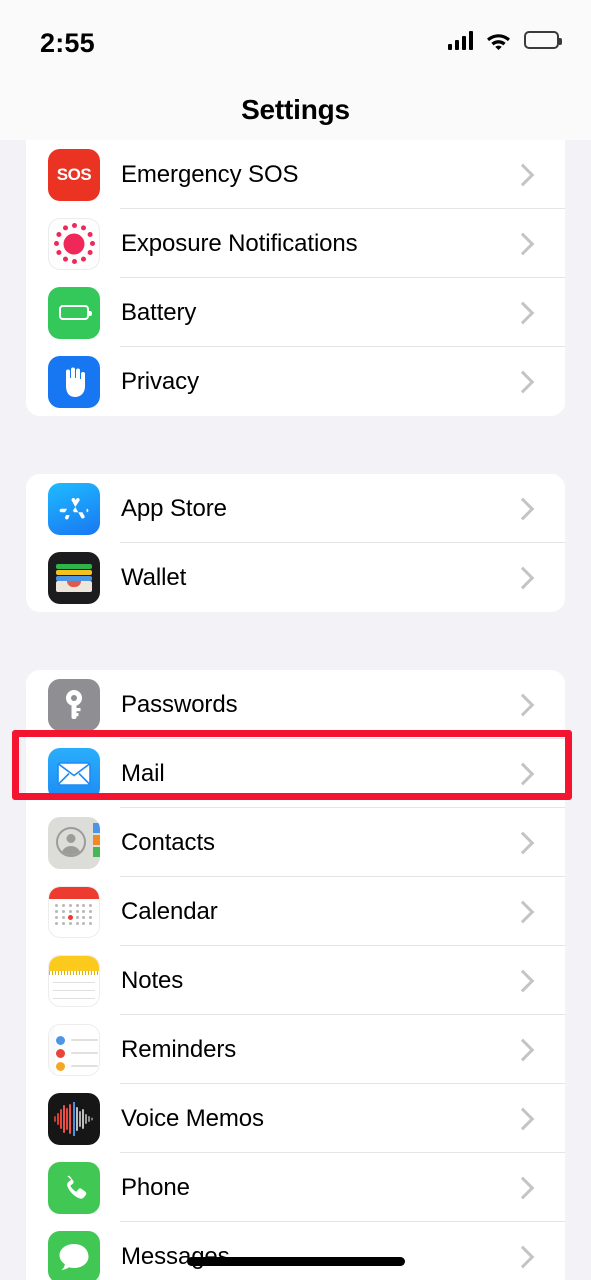 The height and width of the screenshot is (1280, 591). Describe the element at coordinates (74, 980) in the screenshot. I see `notes-icon` at that location.